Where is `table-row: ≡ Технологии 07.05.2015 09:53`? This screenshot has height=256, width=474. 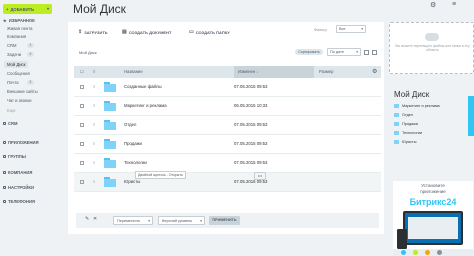 table-row: ≡ Технологии 07.05.2015 09:53 is located at coordinates (227, 163).